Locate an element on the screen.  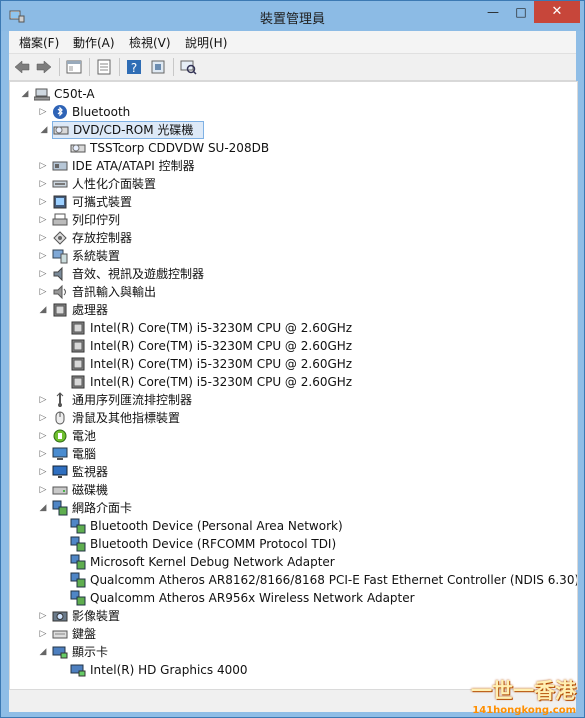
menu-help: 說明(H) is located at coordinates (206, 42).